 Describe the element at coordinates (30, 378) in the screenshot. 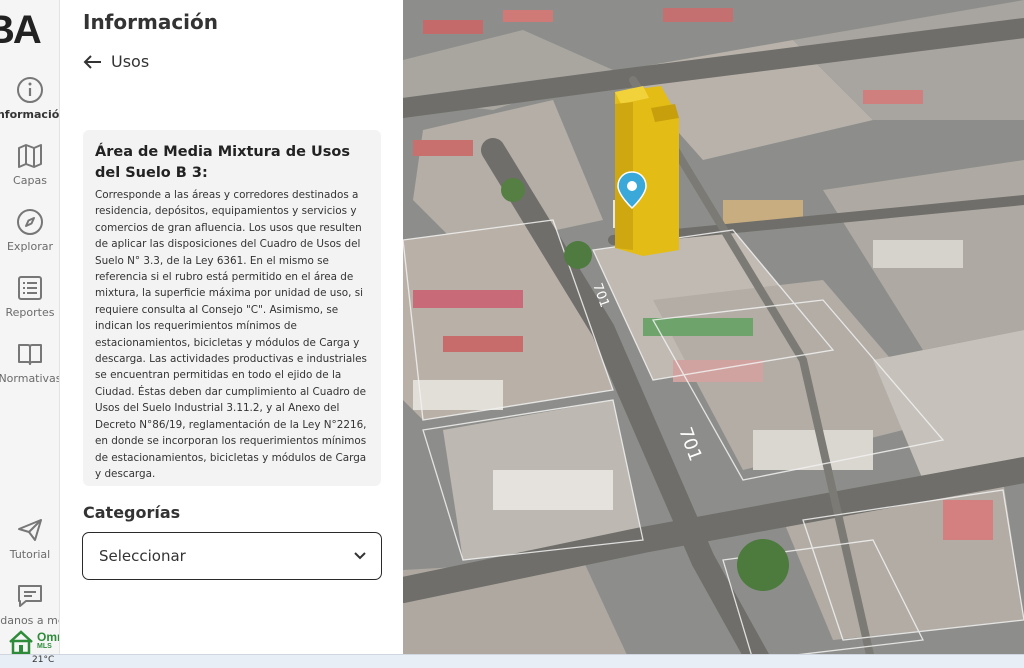

I see `rail-label: Normativas` at that location.